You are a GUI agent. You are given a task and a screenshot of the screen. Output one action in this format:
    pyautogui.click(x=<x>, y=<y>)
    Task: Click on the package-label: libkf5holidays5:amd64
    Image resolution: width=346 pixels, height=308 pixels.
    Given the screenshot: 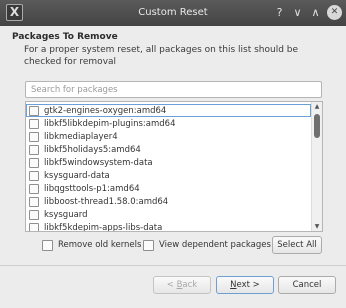 What is the action you would take?
    pyautogui.click(x=92, y=149)
    